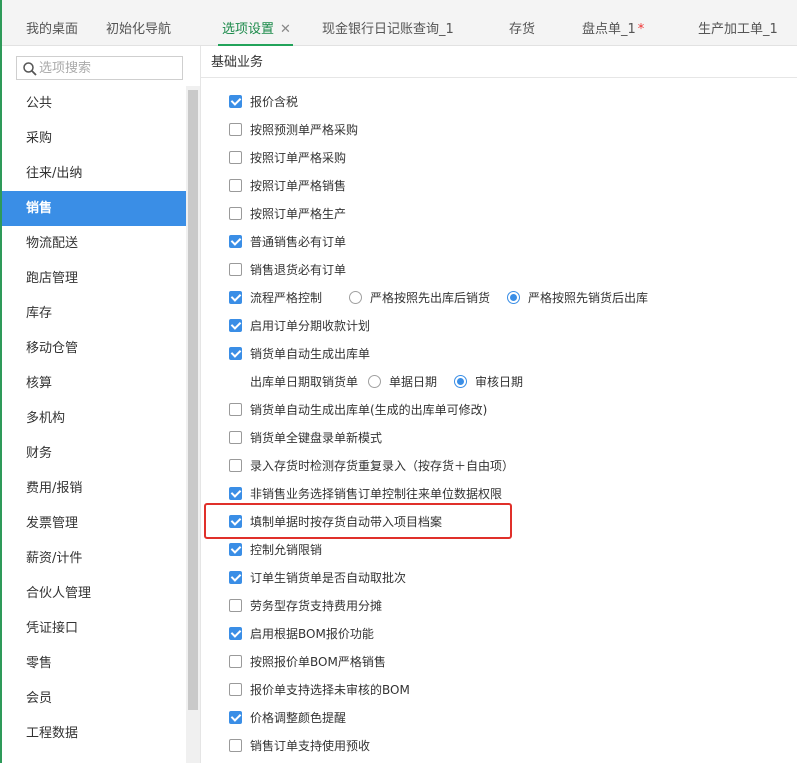  Describe the element at coordinates (94, 278) in the screenshot. I see `sidebar-item-store-visits: 跑店管理` at that location.